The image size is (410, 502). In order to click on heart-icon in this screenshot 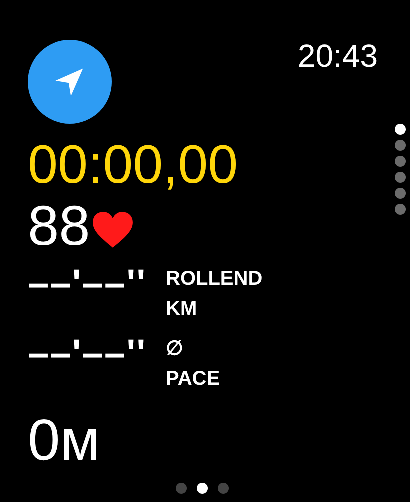, I will do `click(113, 230)`.